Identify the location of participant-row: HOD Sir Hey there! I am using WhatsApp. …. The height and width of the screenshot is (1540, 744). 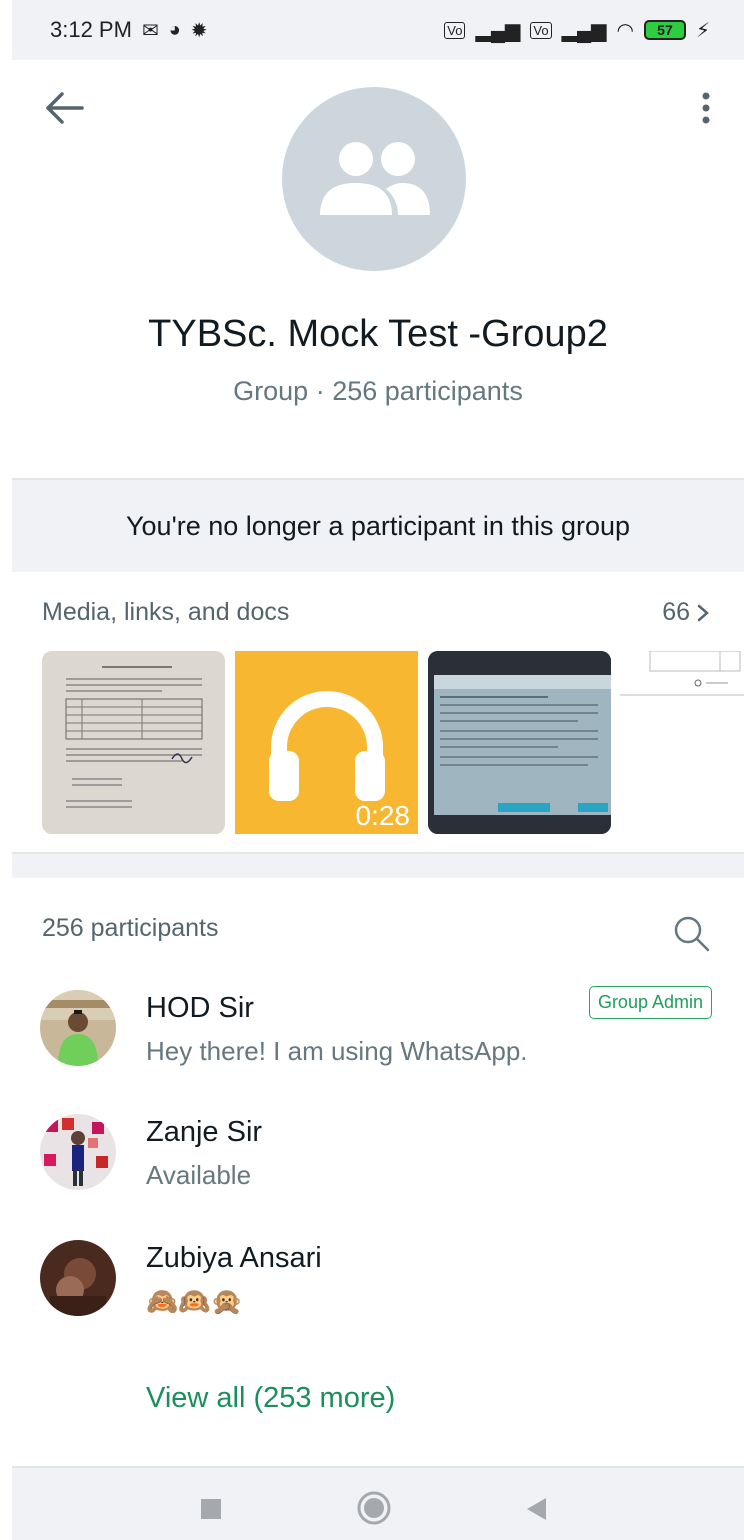
(378, 1043).